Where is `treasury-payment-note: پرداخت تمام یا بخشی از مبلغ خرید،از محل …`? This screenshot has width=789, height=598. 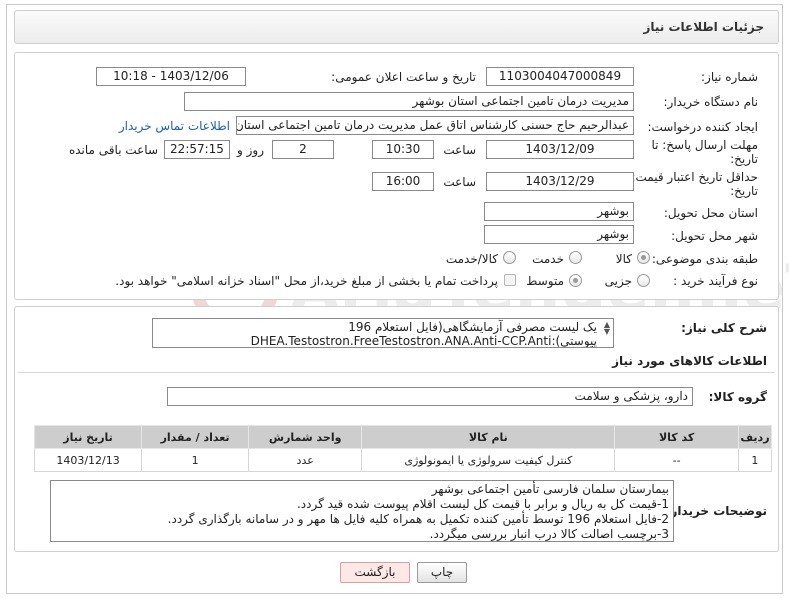 treasury-payment-note: پرداخت تمام یا بخشی از مبلغ خرید،از محل … is located at coordinates (306, 281).